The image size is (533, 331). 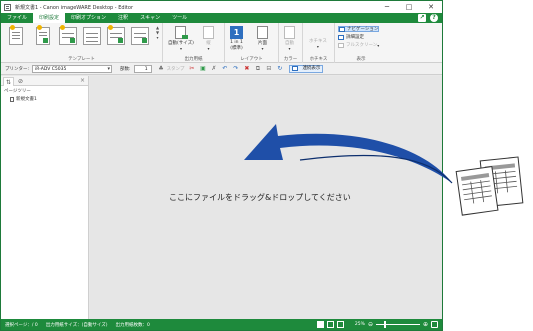 What do you see at coordinates (74, 7) in the screenshot?
I see `window-title: 新規文書1 - Canon imageWARE Desktop - Editor` at bounding box center [74, 7].